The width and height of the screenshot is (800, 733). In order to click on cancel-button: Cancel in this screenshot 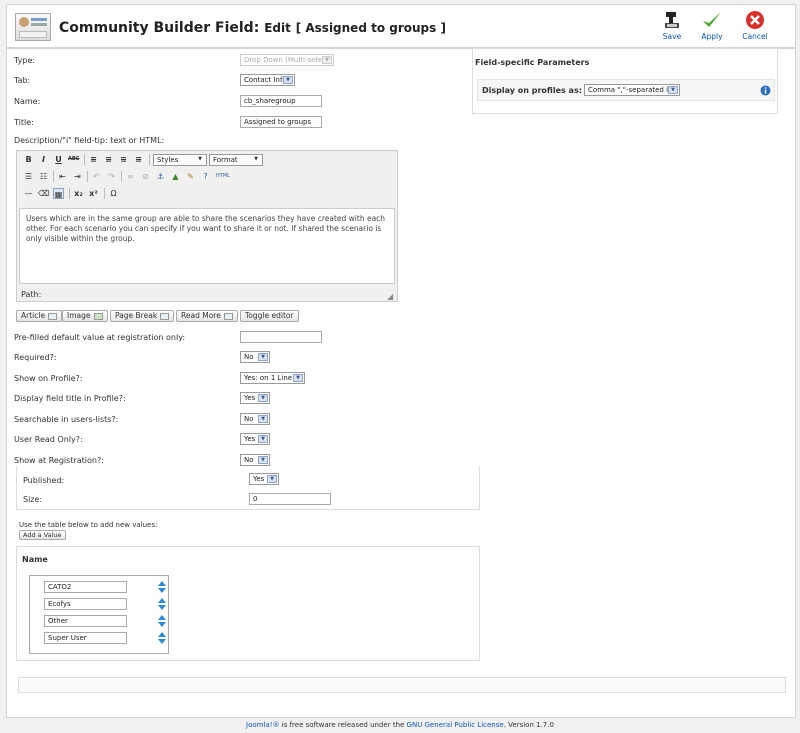, I will do `click(755, 27)`.